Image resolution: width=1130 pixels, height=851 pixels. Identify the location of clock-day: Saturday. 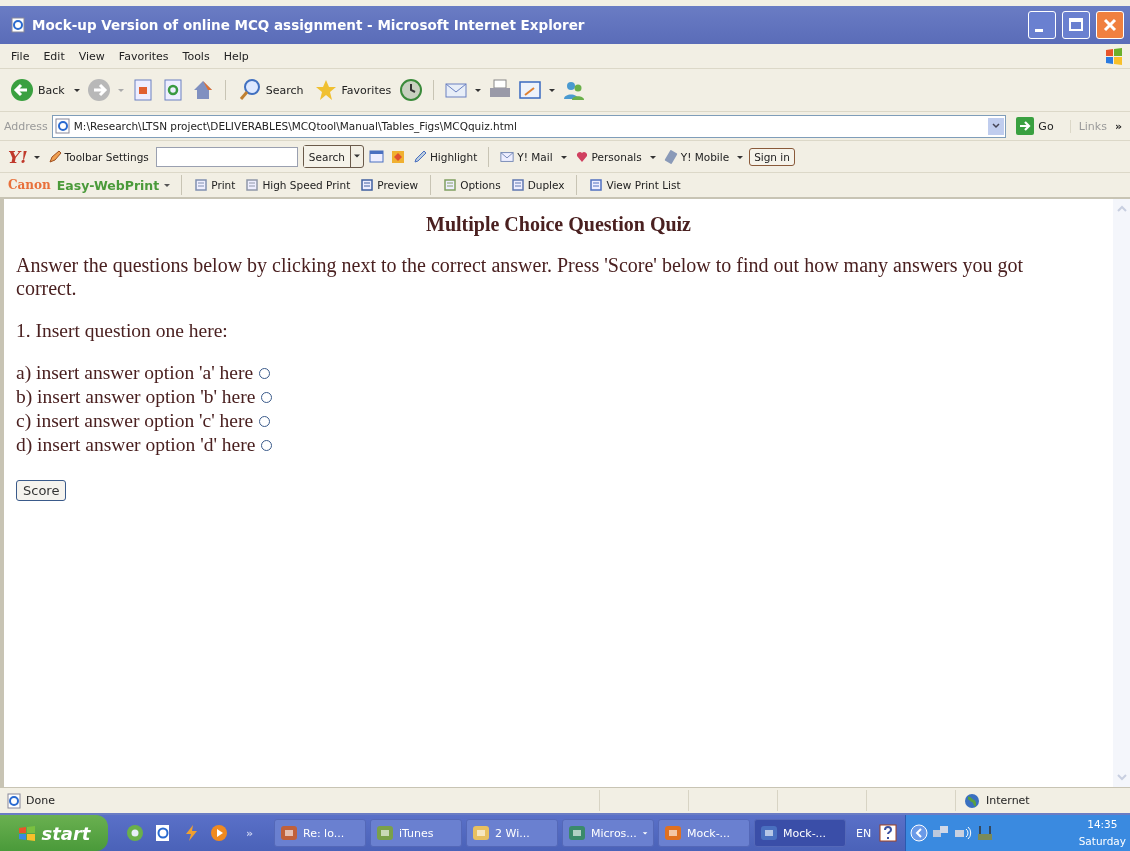
(1102, 841).